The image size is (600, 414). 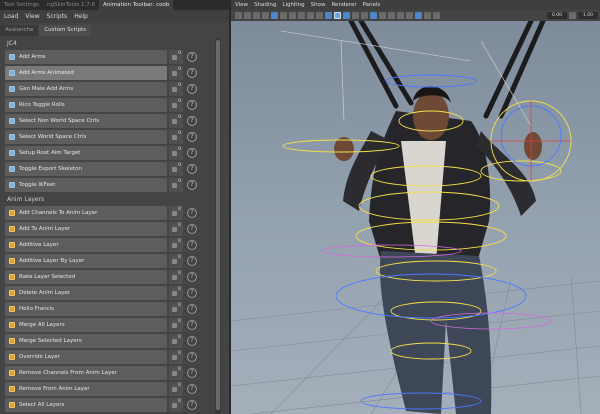 I want to click on script-button: Toggle IKFeet, so click(x=86, y=185).